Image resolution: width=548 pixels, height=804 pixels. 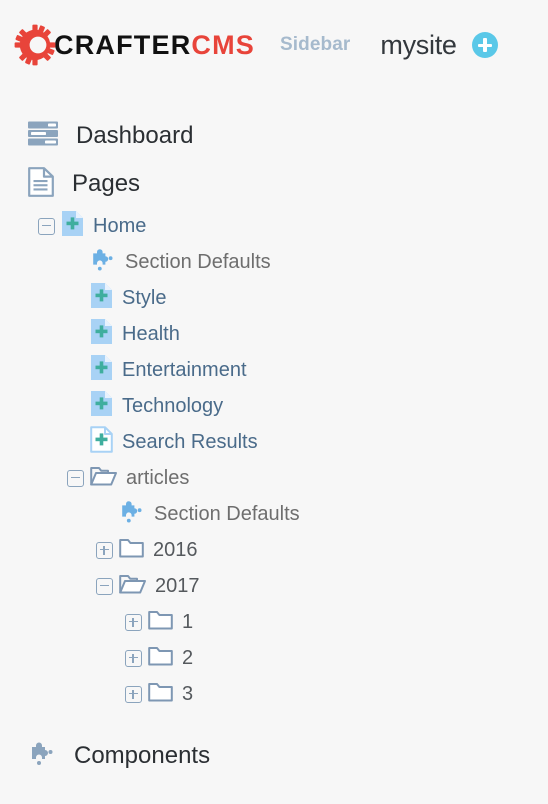 What do you see at coordinates (106, 183) in the screenshot?
I see `sidebar-item-pages-label: Pages` at bounding box center [106, 183].